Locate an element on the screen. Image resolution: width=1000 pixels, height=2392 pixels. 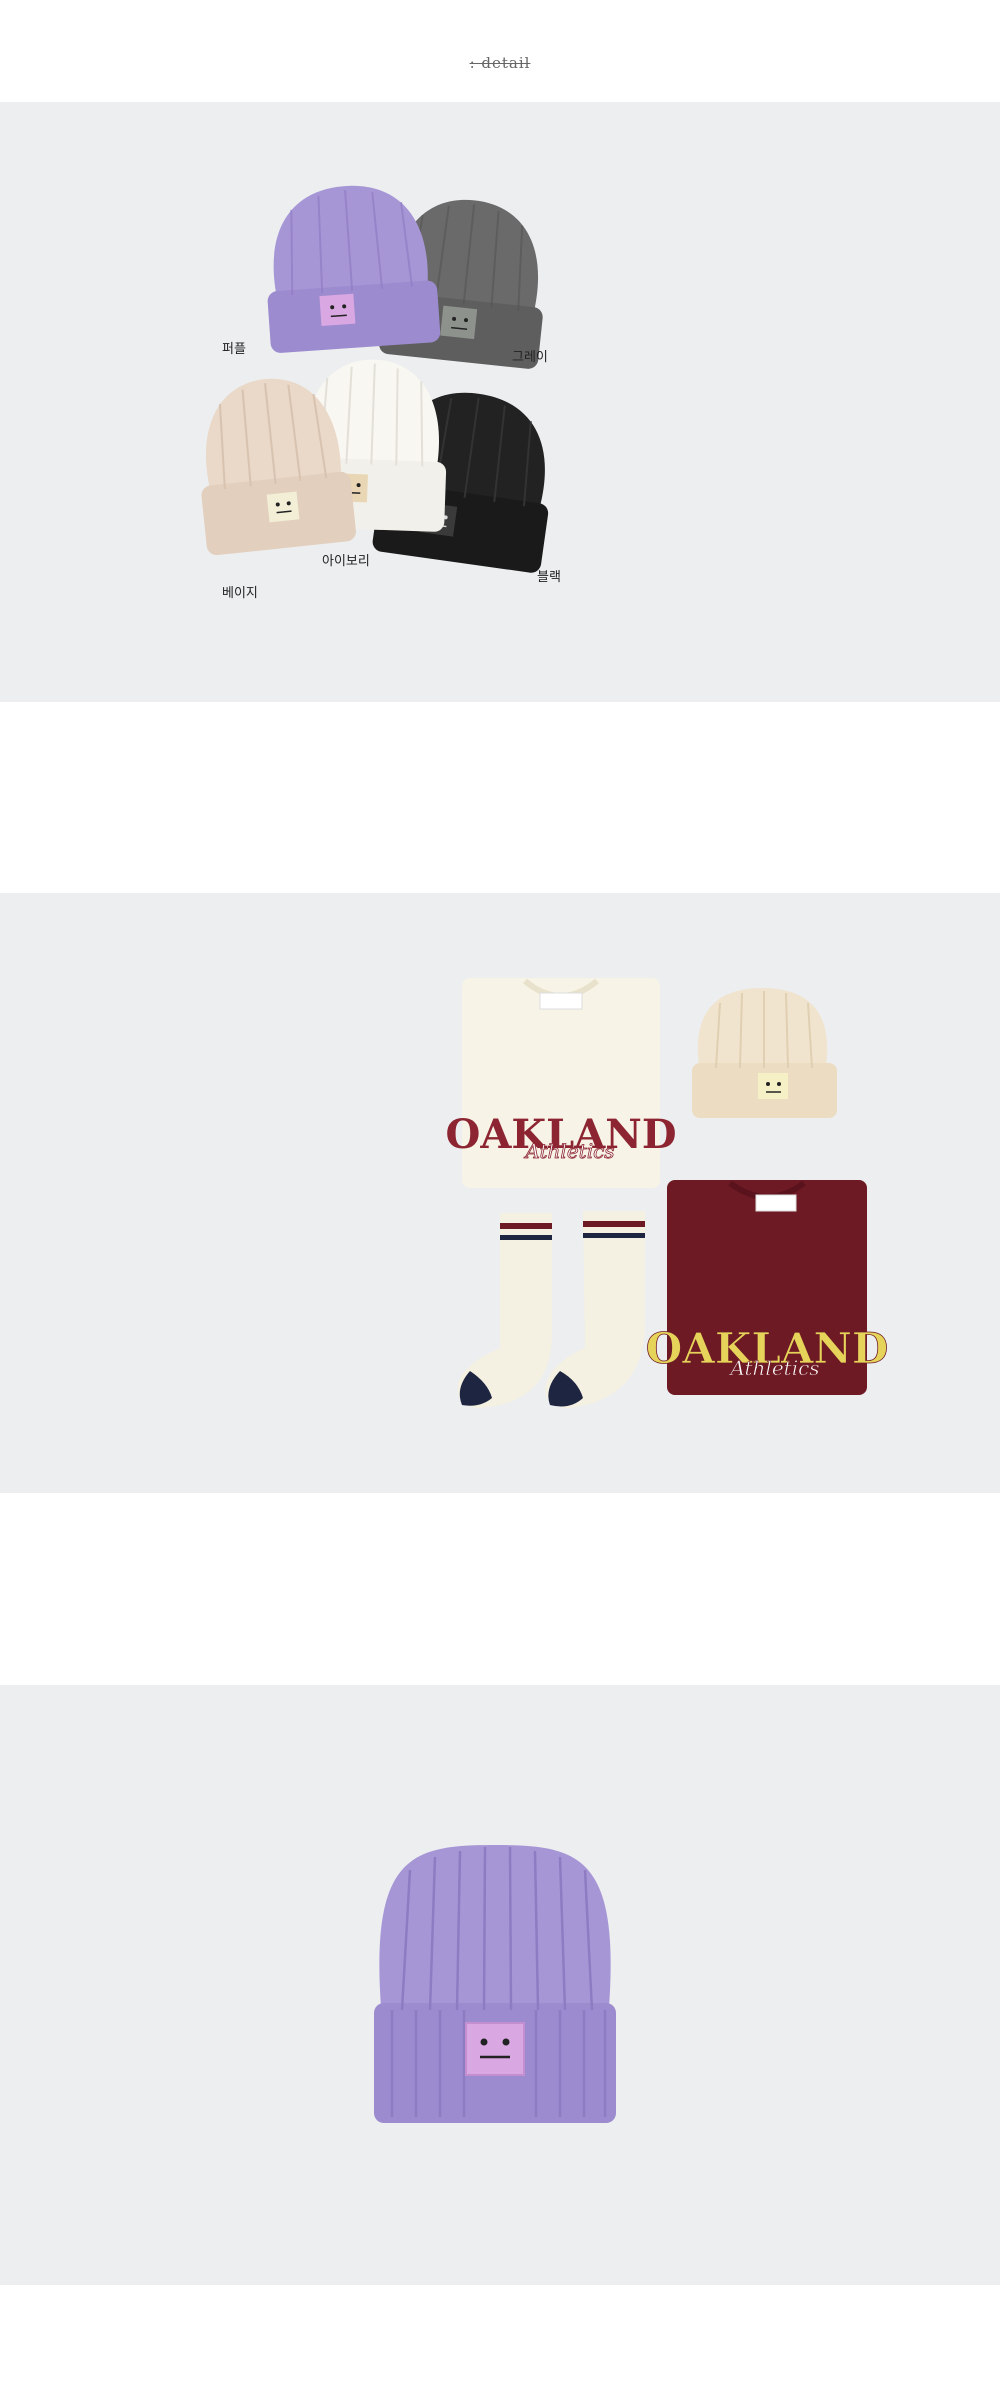
detail-title: : detail is located at coordinates (500, 63).